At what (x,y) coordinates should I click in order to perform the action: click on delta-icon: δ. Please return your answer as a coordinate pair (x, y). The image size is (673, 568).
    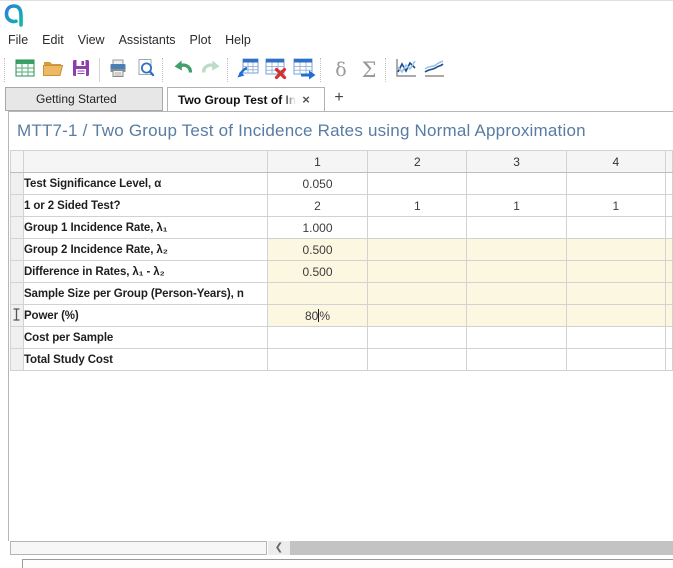
    Looking at the image, I should click on (341, 70).